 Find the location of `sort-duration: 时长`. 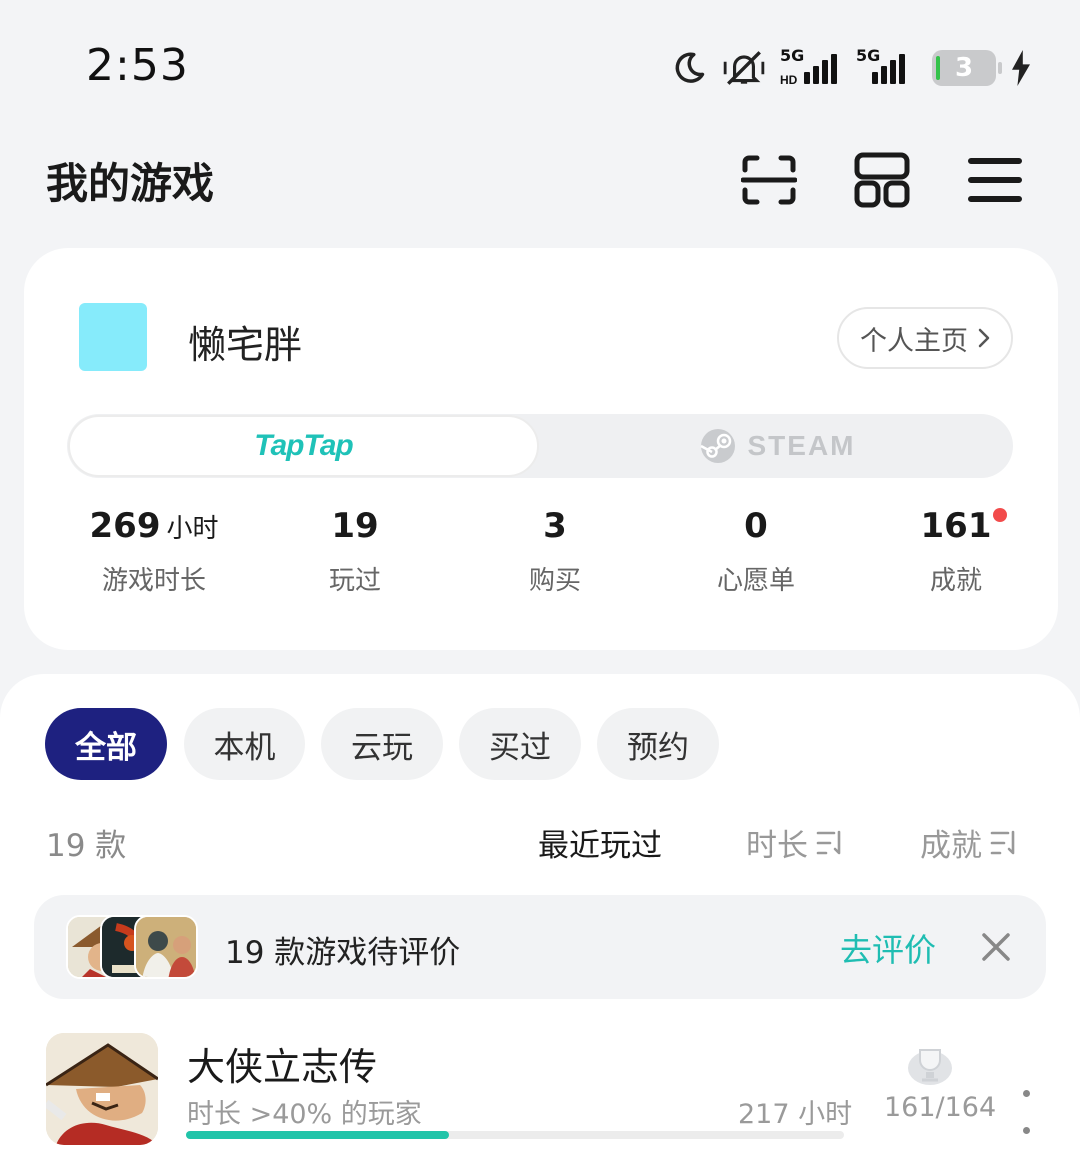

sort-duration: 时长 is located at coordinates (795, 842).